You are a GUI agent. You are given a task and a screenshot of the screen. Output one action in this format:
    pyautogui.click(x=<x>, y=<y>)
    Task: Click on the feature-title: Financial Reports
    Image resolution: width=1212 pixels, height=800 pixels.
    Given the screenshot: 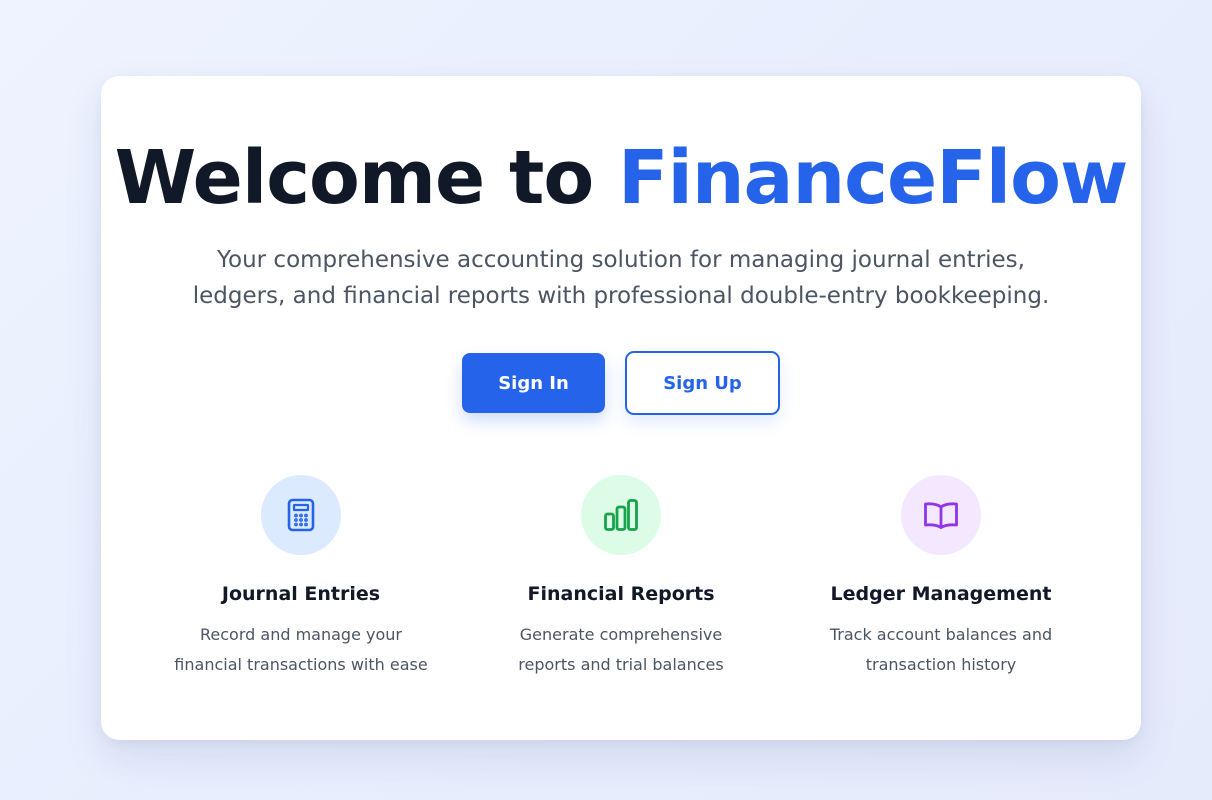 What is the action you would take?
    pyautogui.click(x=621, y=594)
    